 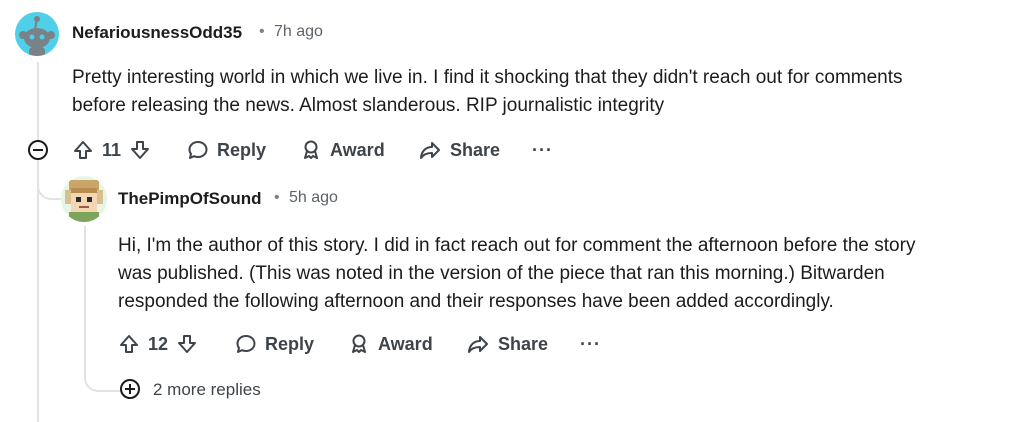 I want to click on upvote-group: 11, so click(x=111, y=150).